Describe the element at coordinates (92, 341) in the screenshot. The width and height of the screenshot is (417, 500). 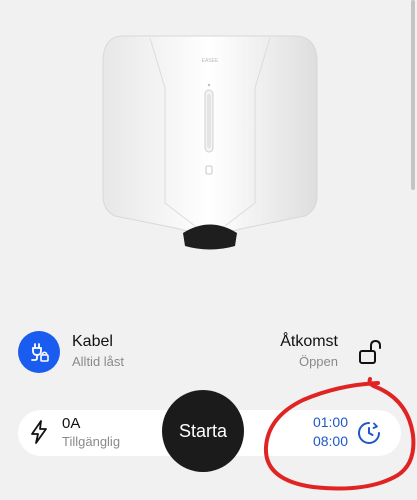
I see `cable-title: Kabel` at that location.